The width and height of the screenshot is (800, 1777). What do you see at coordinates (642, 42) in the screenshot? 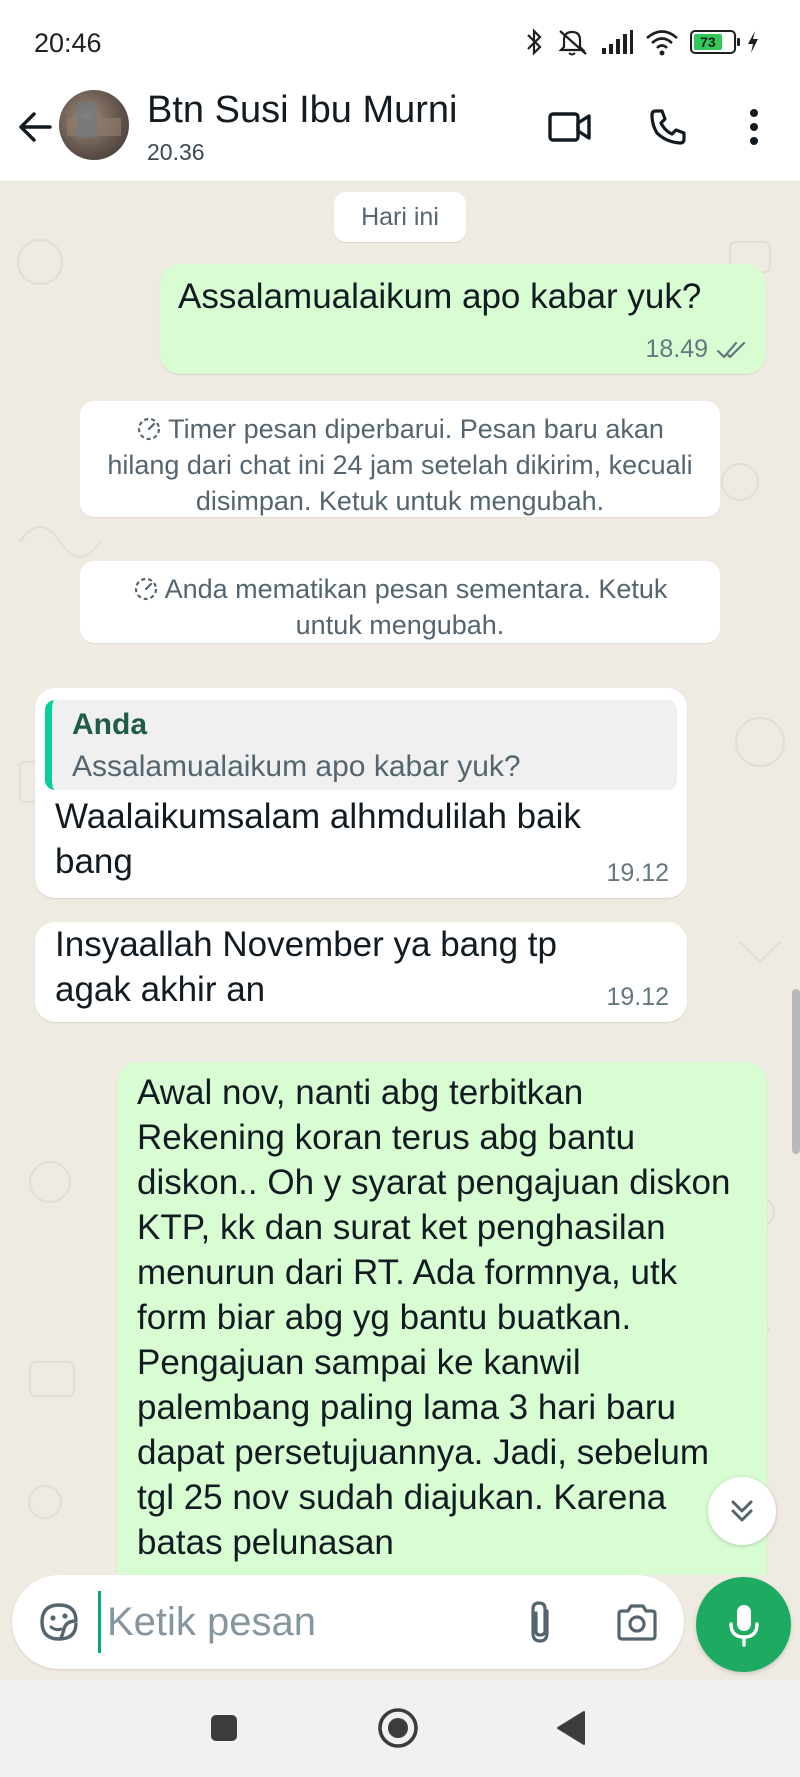
I see `status-icons: 73` at bounding box center [642, 42].